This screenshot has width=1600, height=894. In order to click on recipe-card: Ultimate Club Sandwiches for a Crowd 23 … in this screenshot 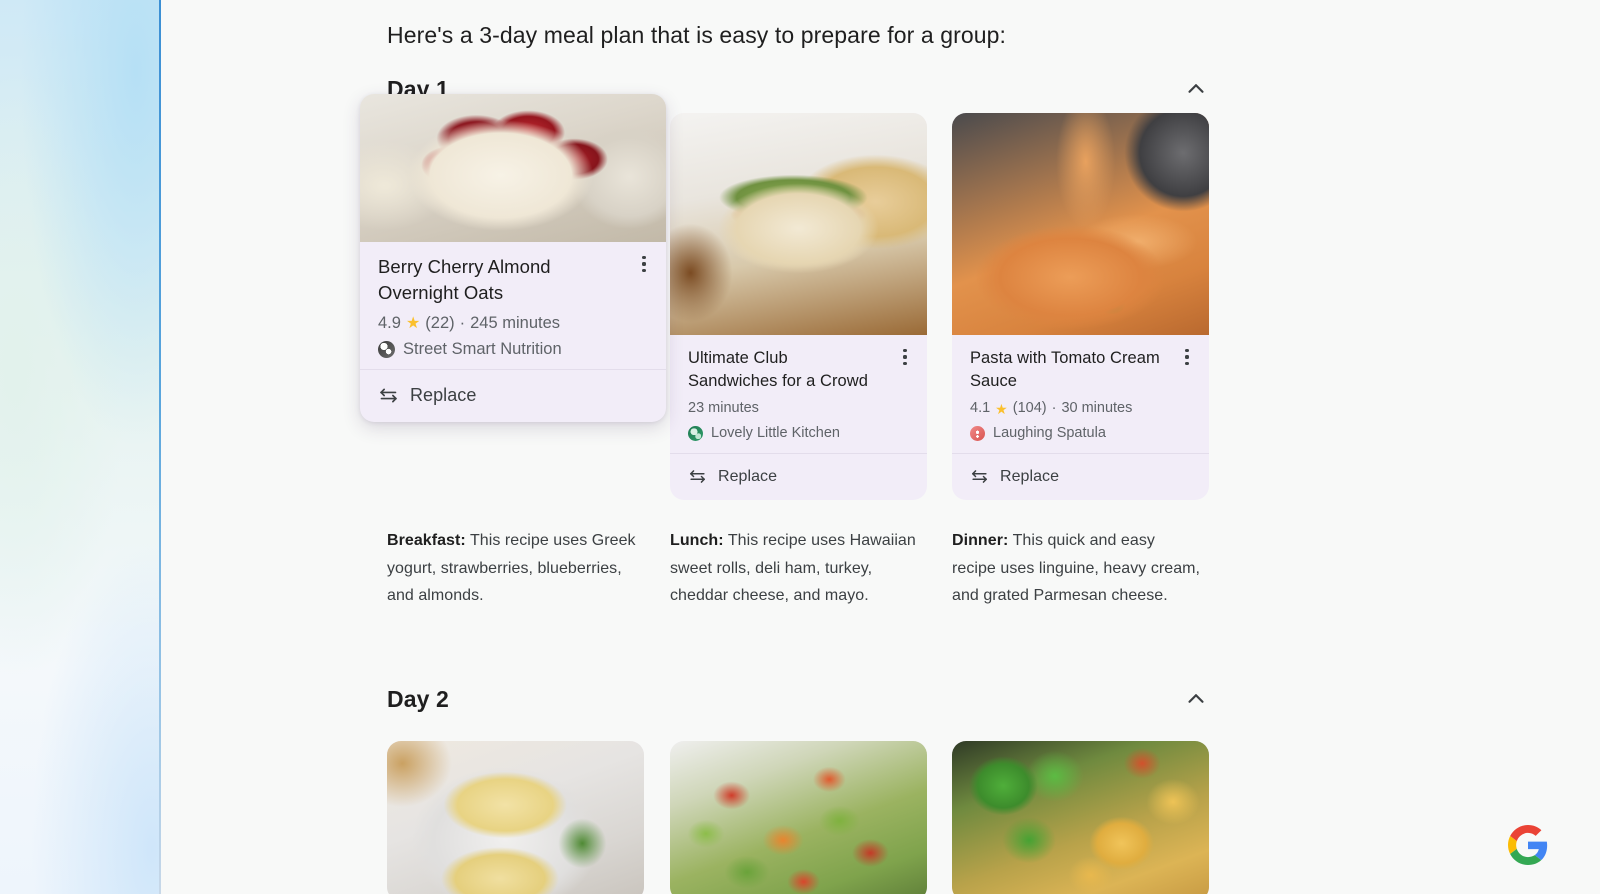, I will do `click(798, 306)`.